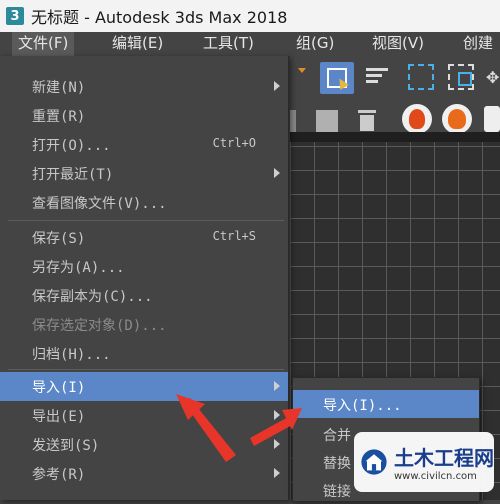  Describe the element at coordinates (144, 415) in the screenshot. I see `menu-item-export: 导出(E)` at that location.